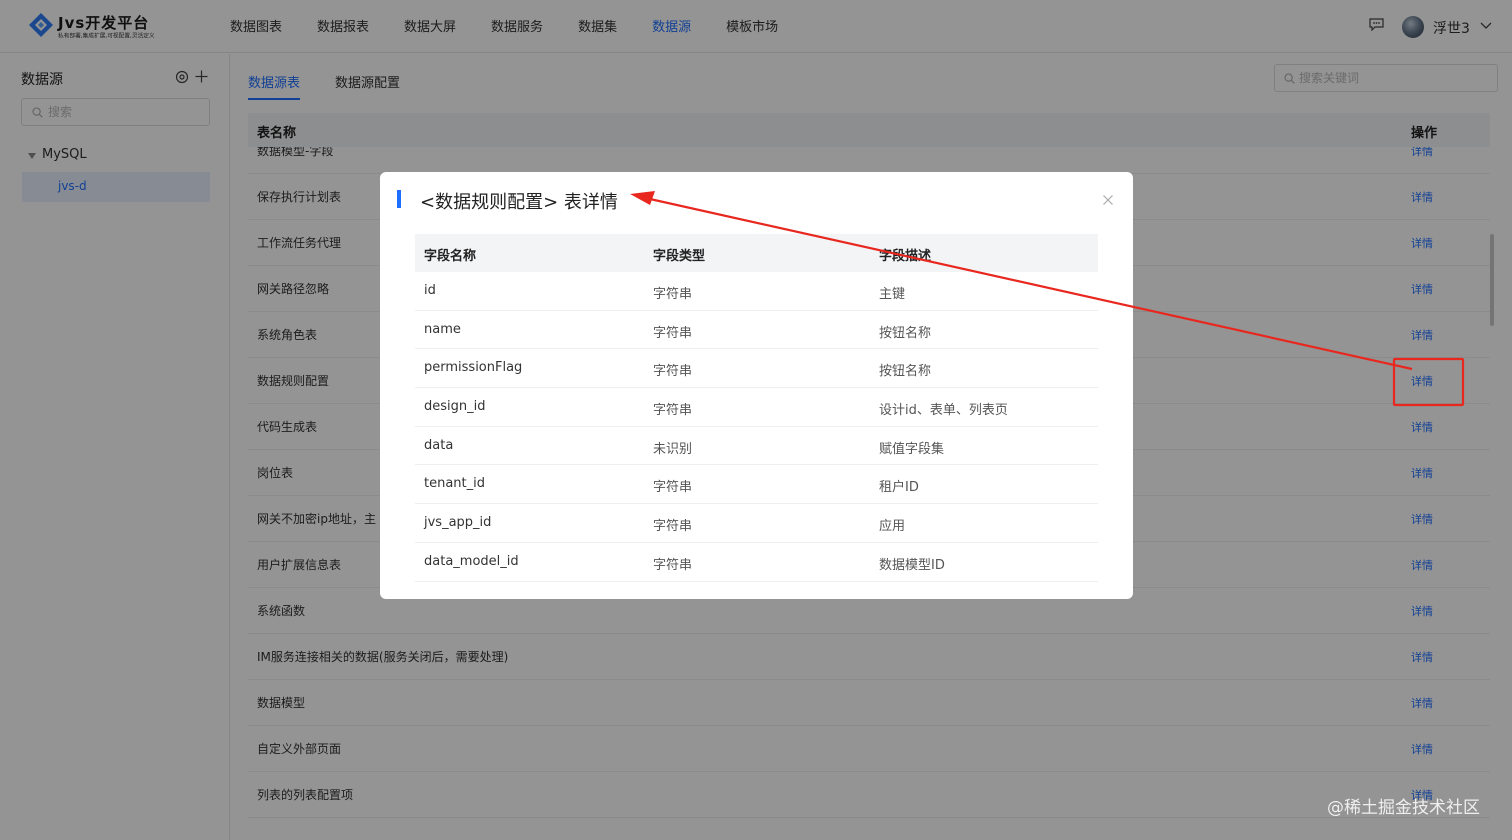  What do you see at coordinates (912, 449) in the screenshot?
I see `field-description: 赋值字段集` at bounding box center [912, 449].